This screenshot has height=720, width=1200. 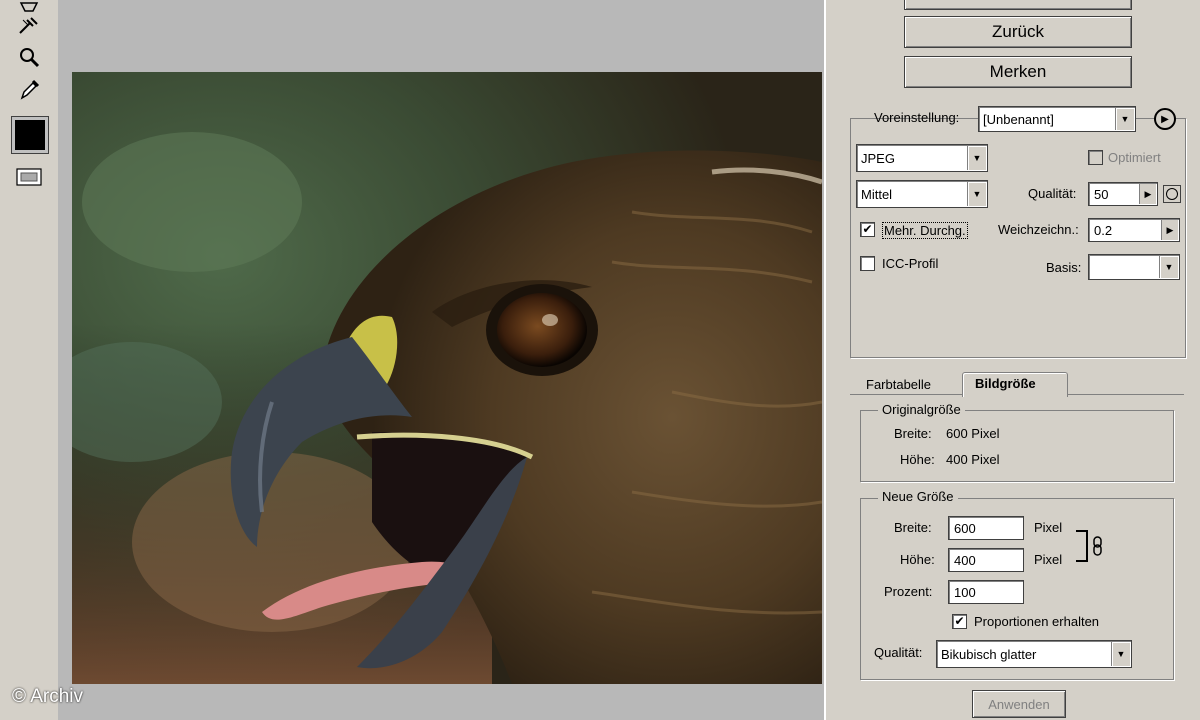 What do you see at coordinates (986, 560) in the screenshot?
I see `new-height-input: 400` at bounding box center [986, 560].